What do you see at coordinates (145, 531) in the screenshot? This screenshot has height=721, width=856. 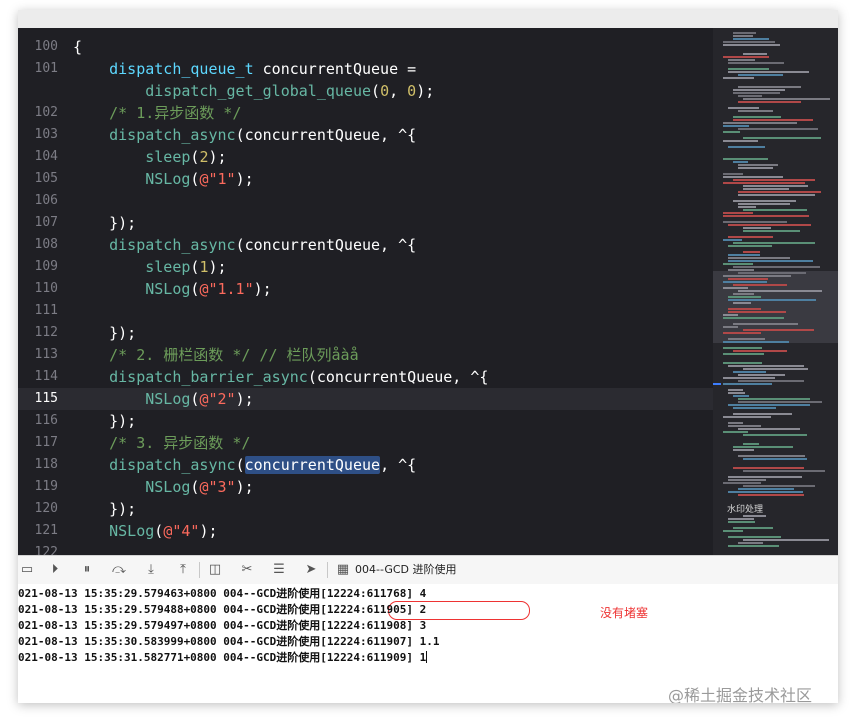 I see `line-code: NSLog(@"4");` at bounding box center [145, 531].